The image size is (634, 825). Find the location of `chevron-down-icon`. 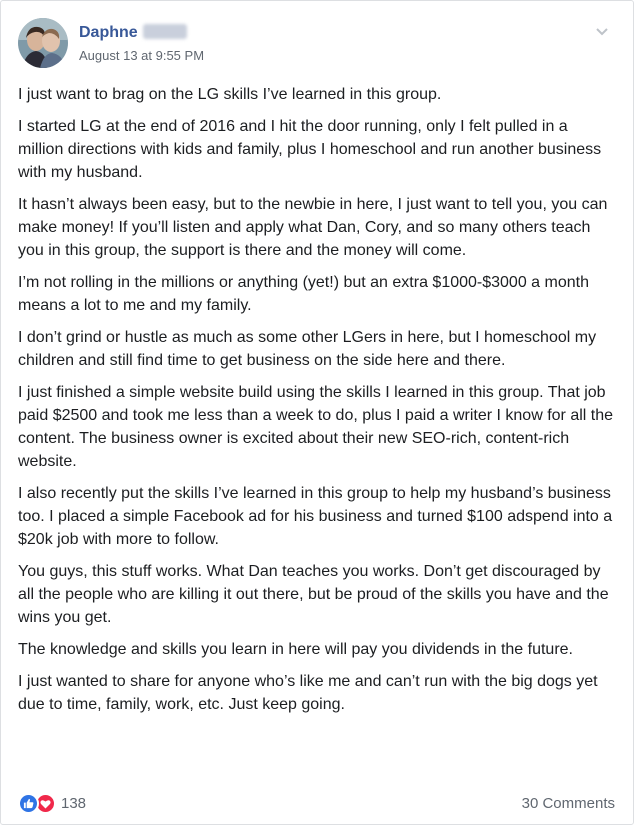

chevron-down-icon is located at coordinates (602, 30).